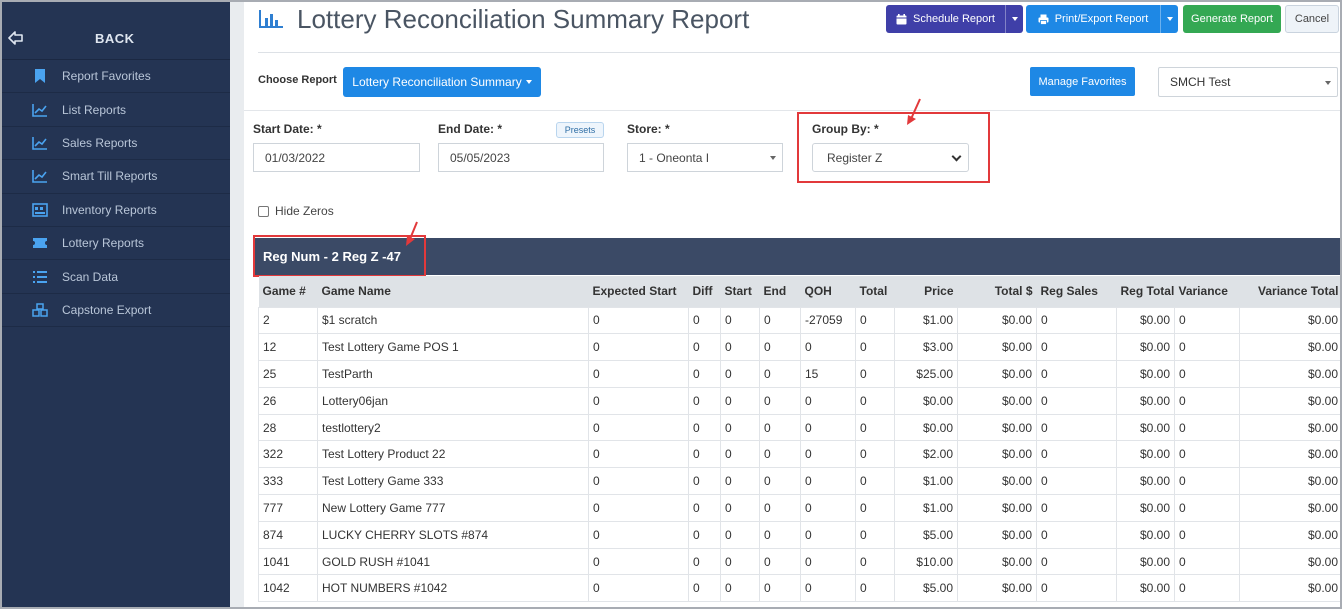 This screenshot has height=609, width=1342. What do you see at coordinates (705, 157) in the screenshot?
I see `store-select: 1 - Oneonta I` at bounding box center [705, 157].